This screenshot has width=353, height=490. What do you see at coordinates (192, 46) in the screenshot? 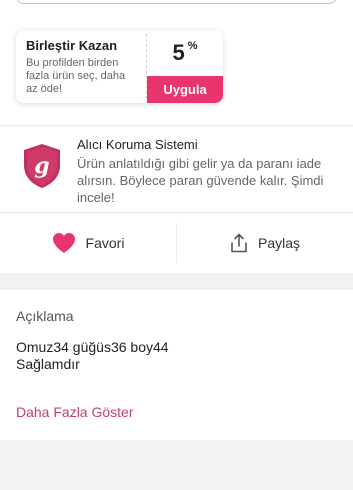
I see `percent-symbol: %` at bounding box center [192, 46].